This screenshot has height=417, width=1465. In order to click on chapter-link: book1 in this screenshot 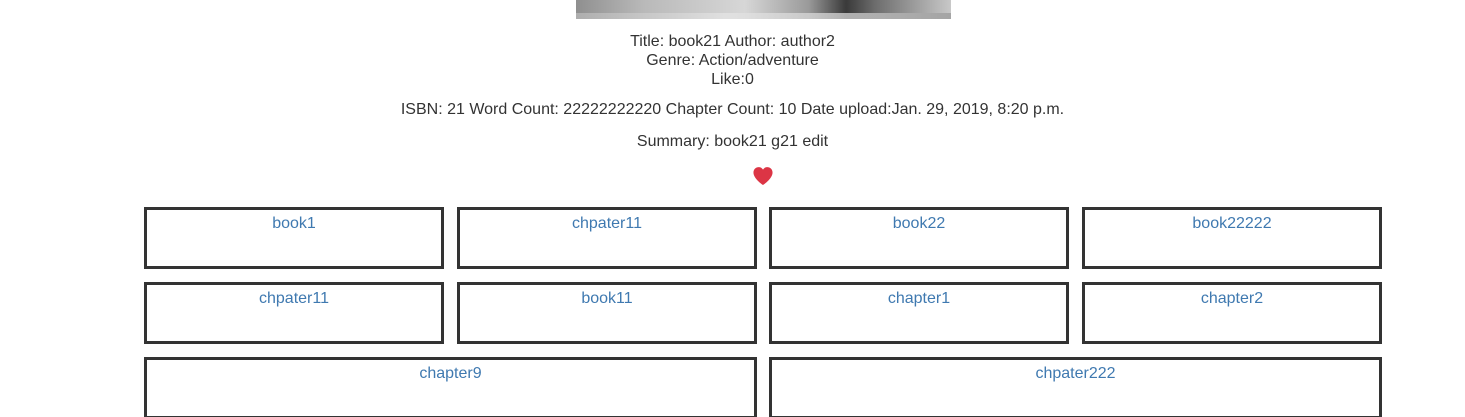, I will do `click(294, 223)`.